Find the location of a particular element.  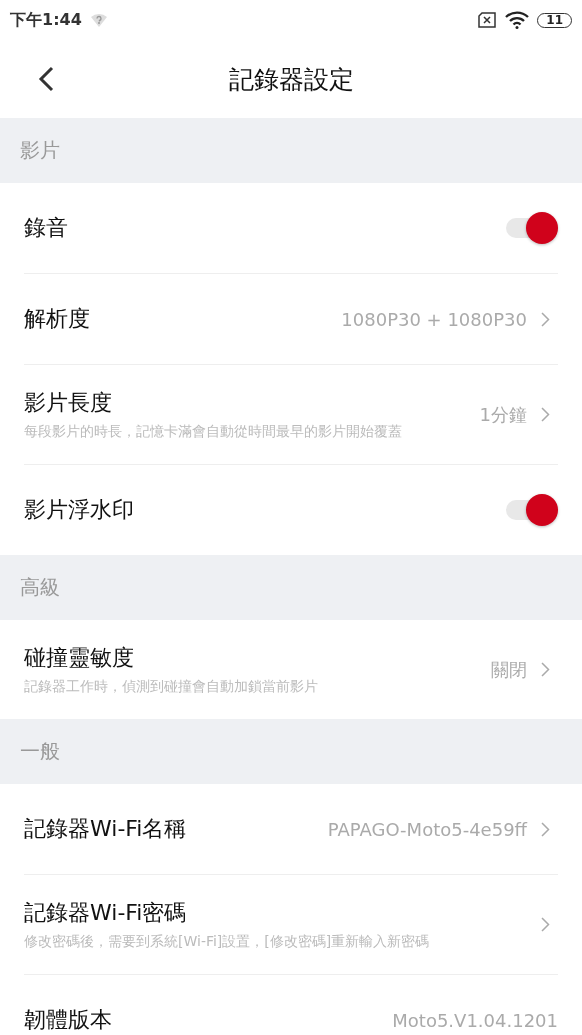

section-title: 高級 is located at coordinates (40, 587).